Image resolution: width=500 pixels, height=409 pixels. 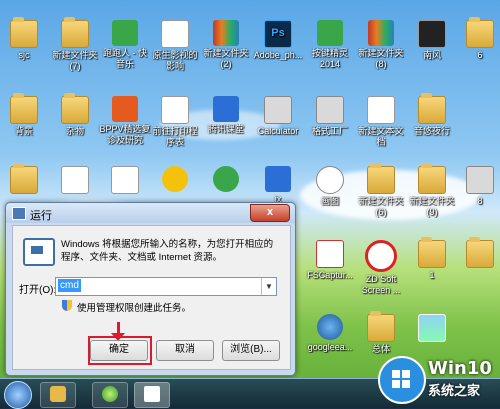 I want to click on windows-logo-icon, so click(x=402, y=380).